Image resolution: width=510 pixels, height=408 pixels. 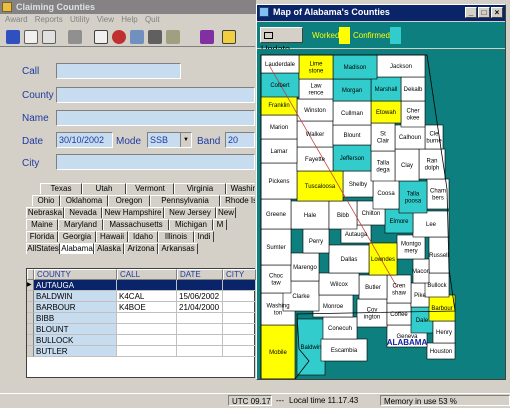 What do you see at coordinates (31, 37) in the screenshot?
I see `document-icon` at bounding box center [31, 37].